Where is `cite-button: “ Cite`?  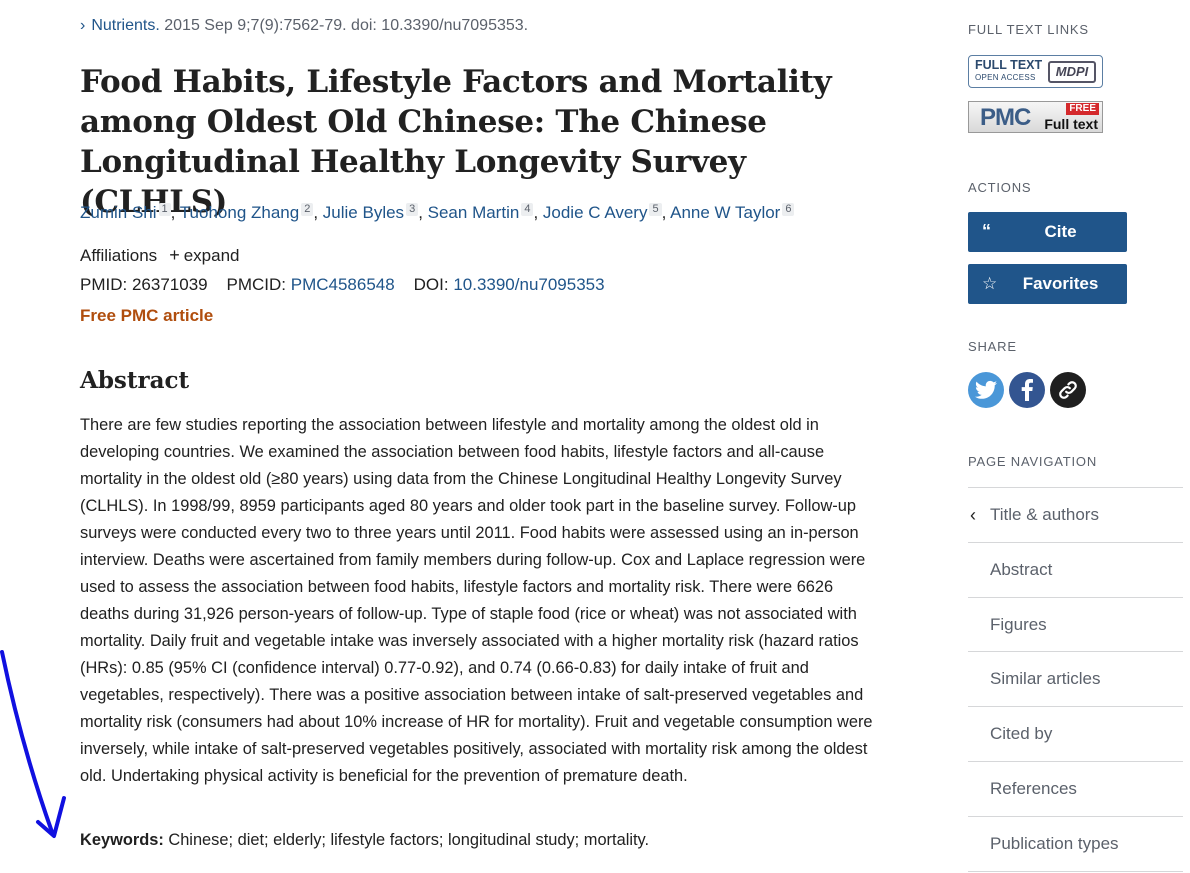 cite-button: “ Cite is located at coordinates (1047, 232).